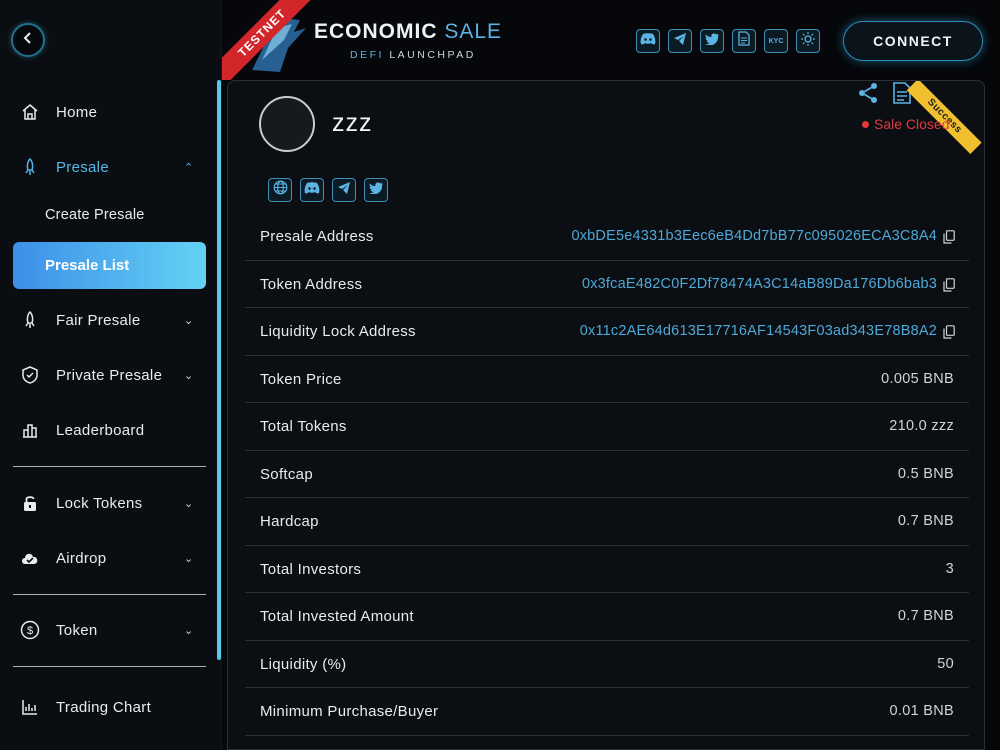 Image resolution: width=1000 pixels, height=750 pixels. What do you see at coordinates (30, 112) in the screenshot?
I see `home-icon` at bounding box center [30, 112].